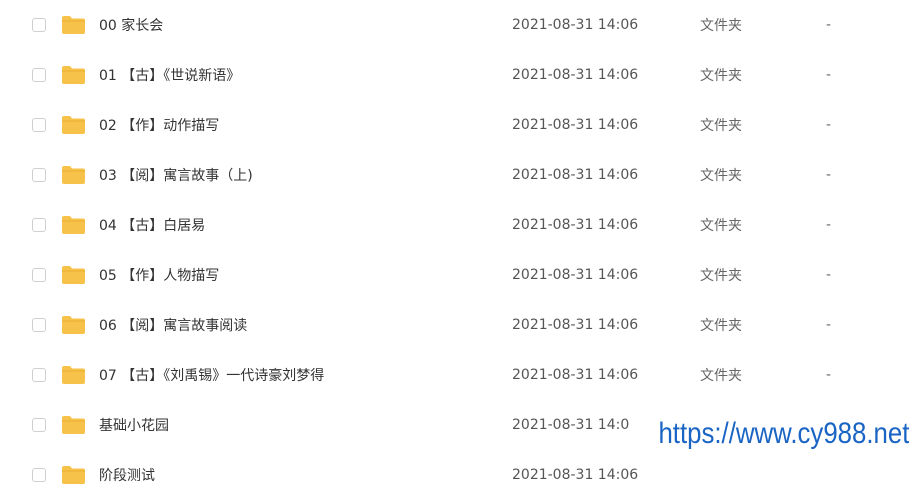 Image resolution: width=909 pixels, height=484 pixels. I want to click on file-name: 01 【古】《世说新语》, so click(169, 75).